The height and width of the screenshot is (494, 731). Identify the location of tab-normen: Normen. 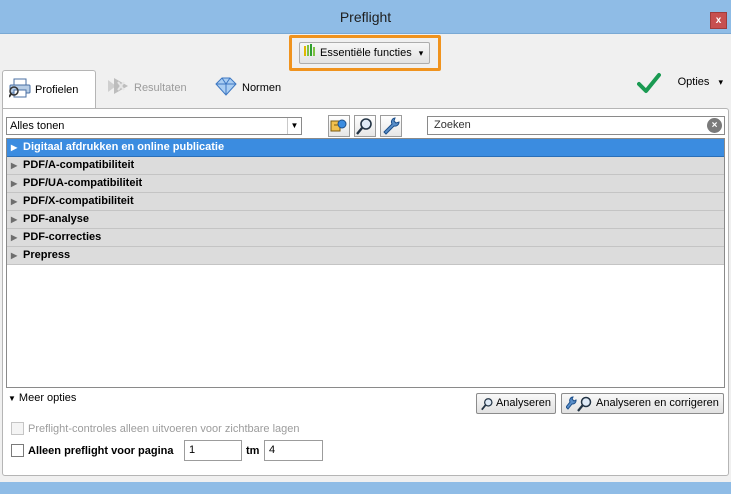
(247, 87).